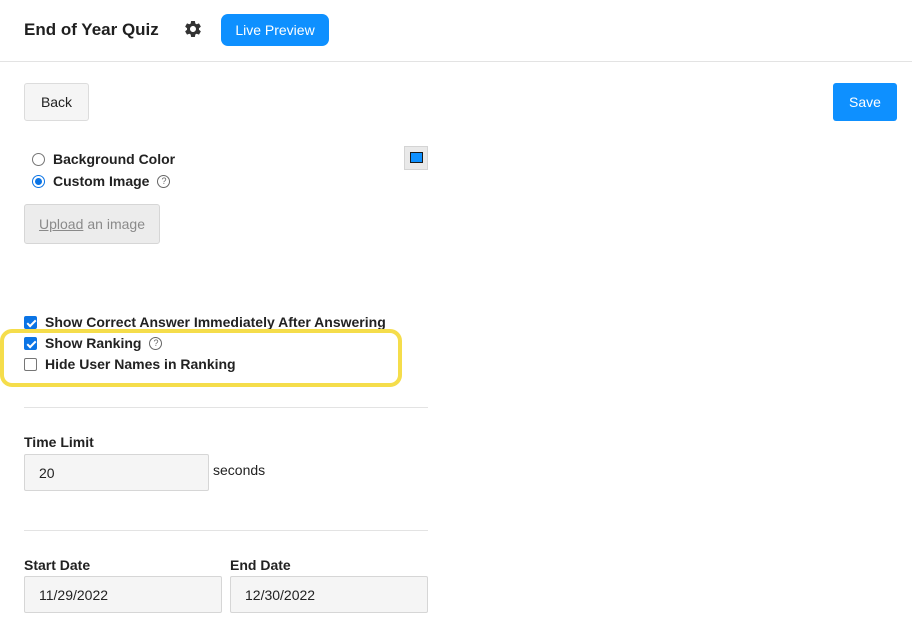  Describe the element at coordinates (56, 102) in the screenshot. I see `back-button: Back` at that location.